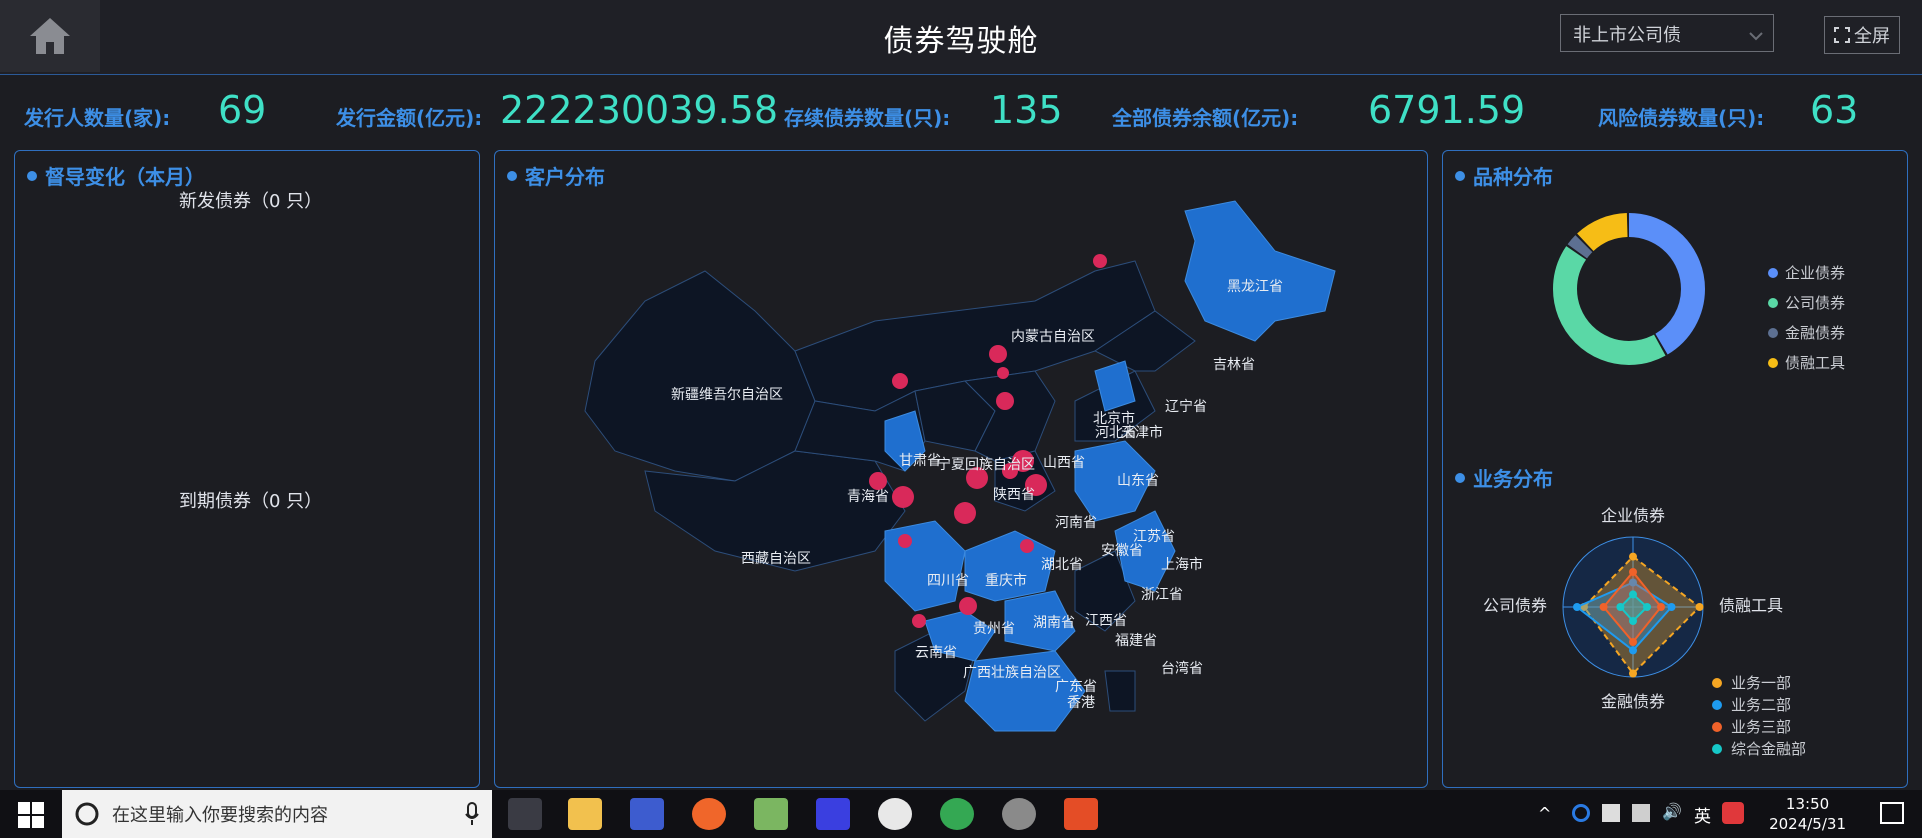 This screenshot has width=1922, height=838. I want to click on fullscreen-button: 全屏, so click(1862, 35).